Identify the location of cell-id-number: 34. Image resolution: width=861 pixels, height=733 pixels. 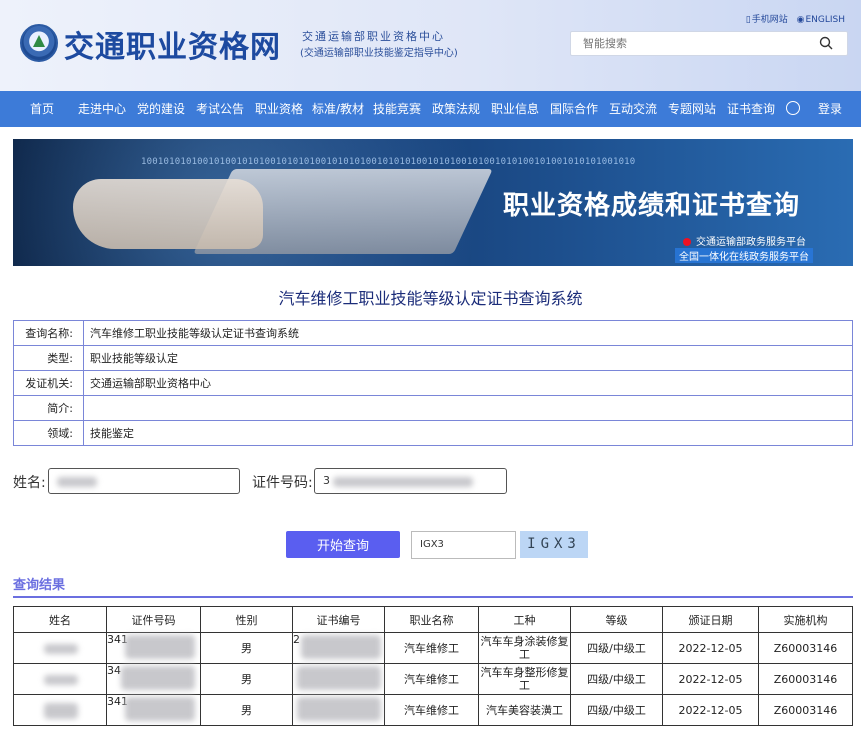
(153, 679).